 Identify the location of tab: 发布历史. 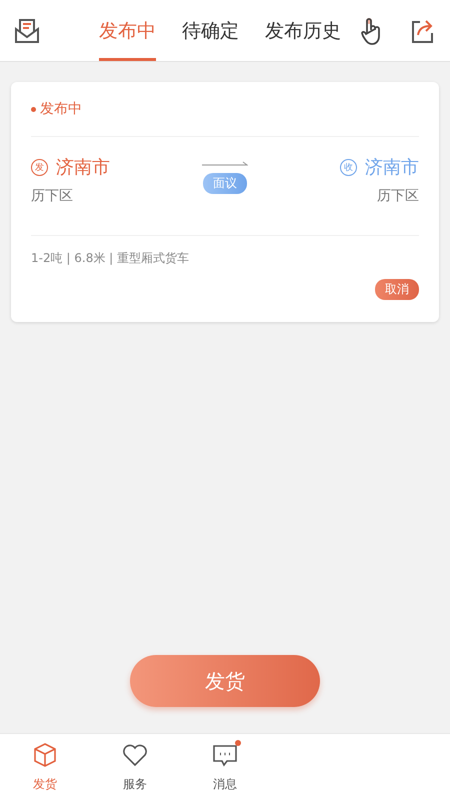
(303, 32).